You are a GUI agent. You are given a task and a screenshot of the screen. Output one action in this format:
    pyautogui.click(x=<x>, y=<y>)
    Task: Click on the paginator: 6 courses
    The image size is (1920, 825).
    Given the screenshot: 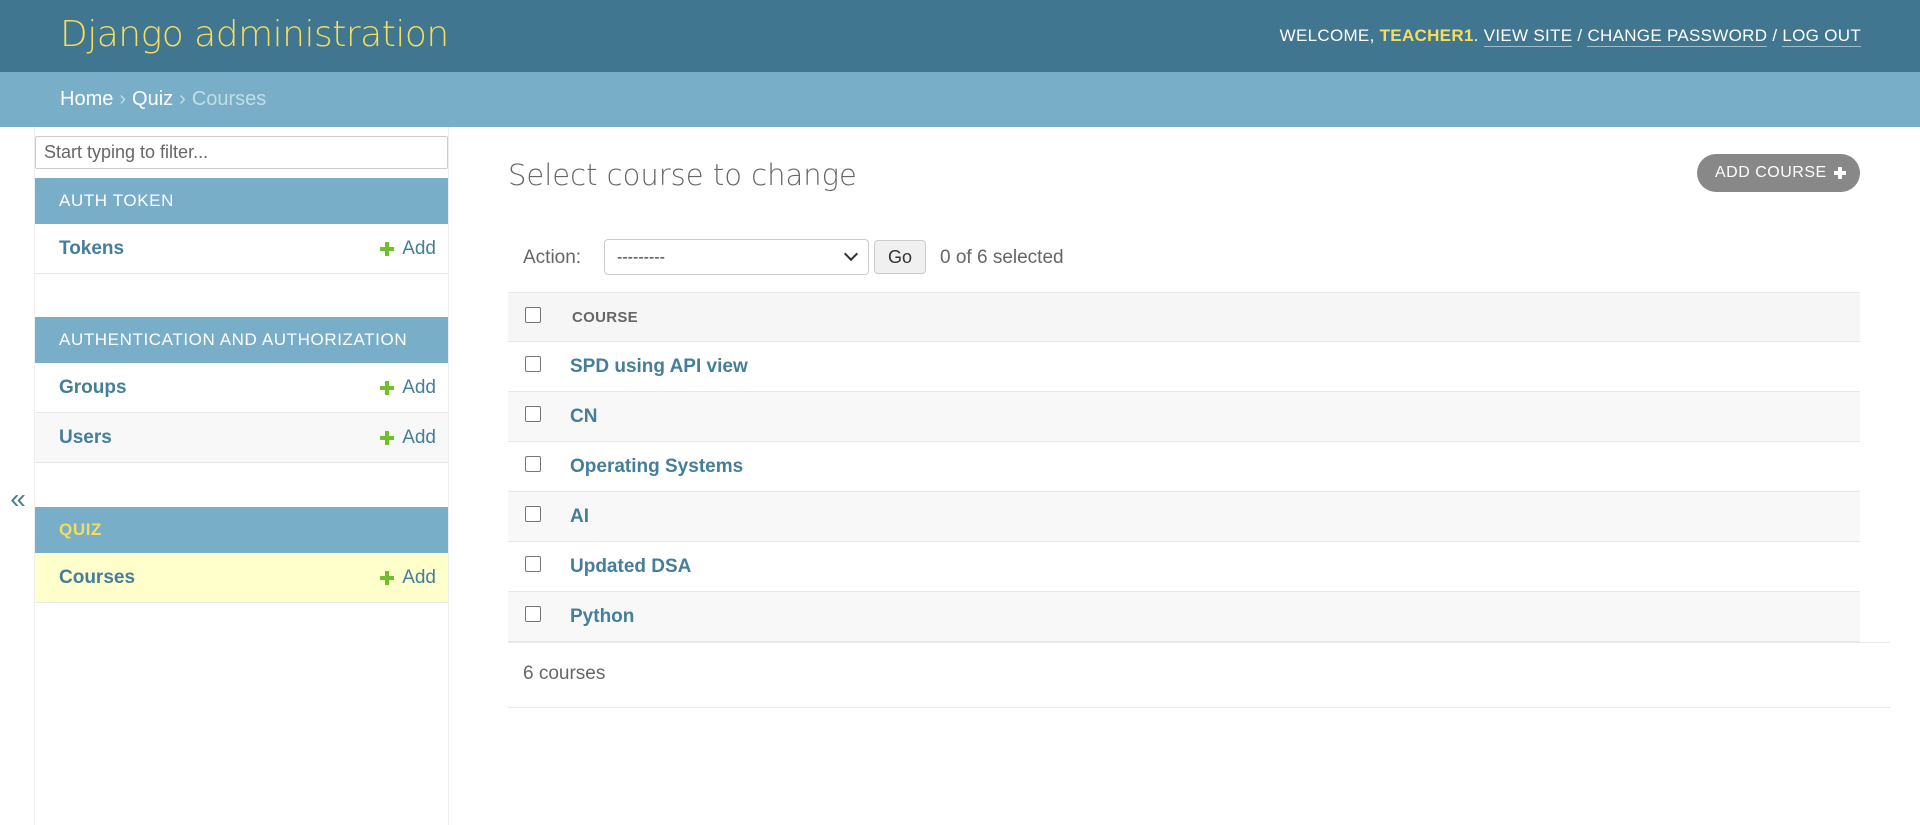 What is the action you would take?
    pyautogui.click(x=1199, y=675)
    